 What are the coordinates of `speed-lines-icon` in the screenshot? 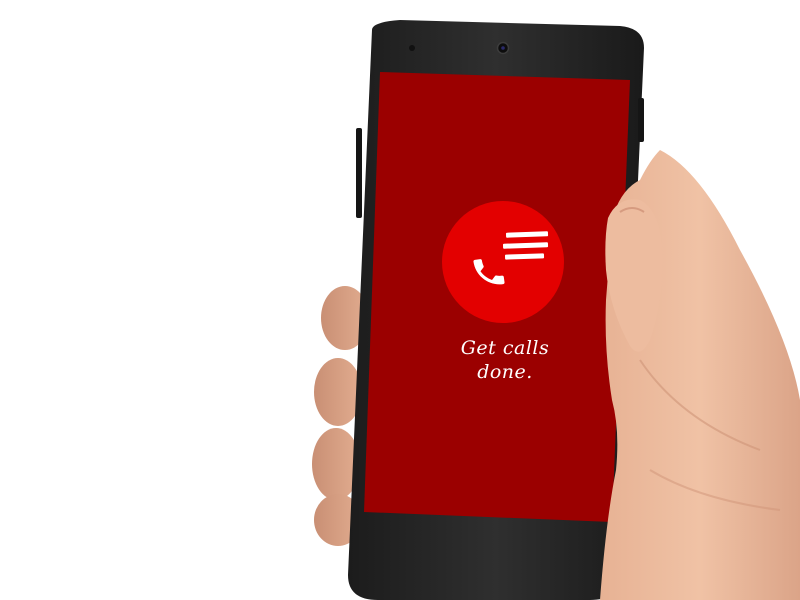 It's located at (525, 245).